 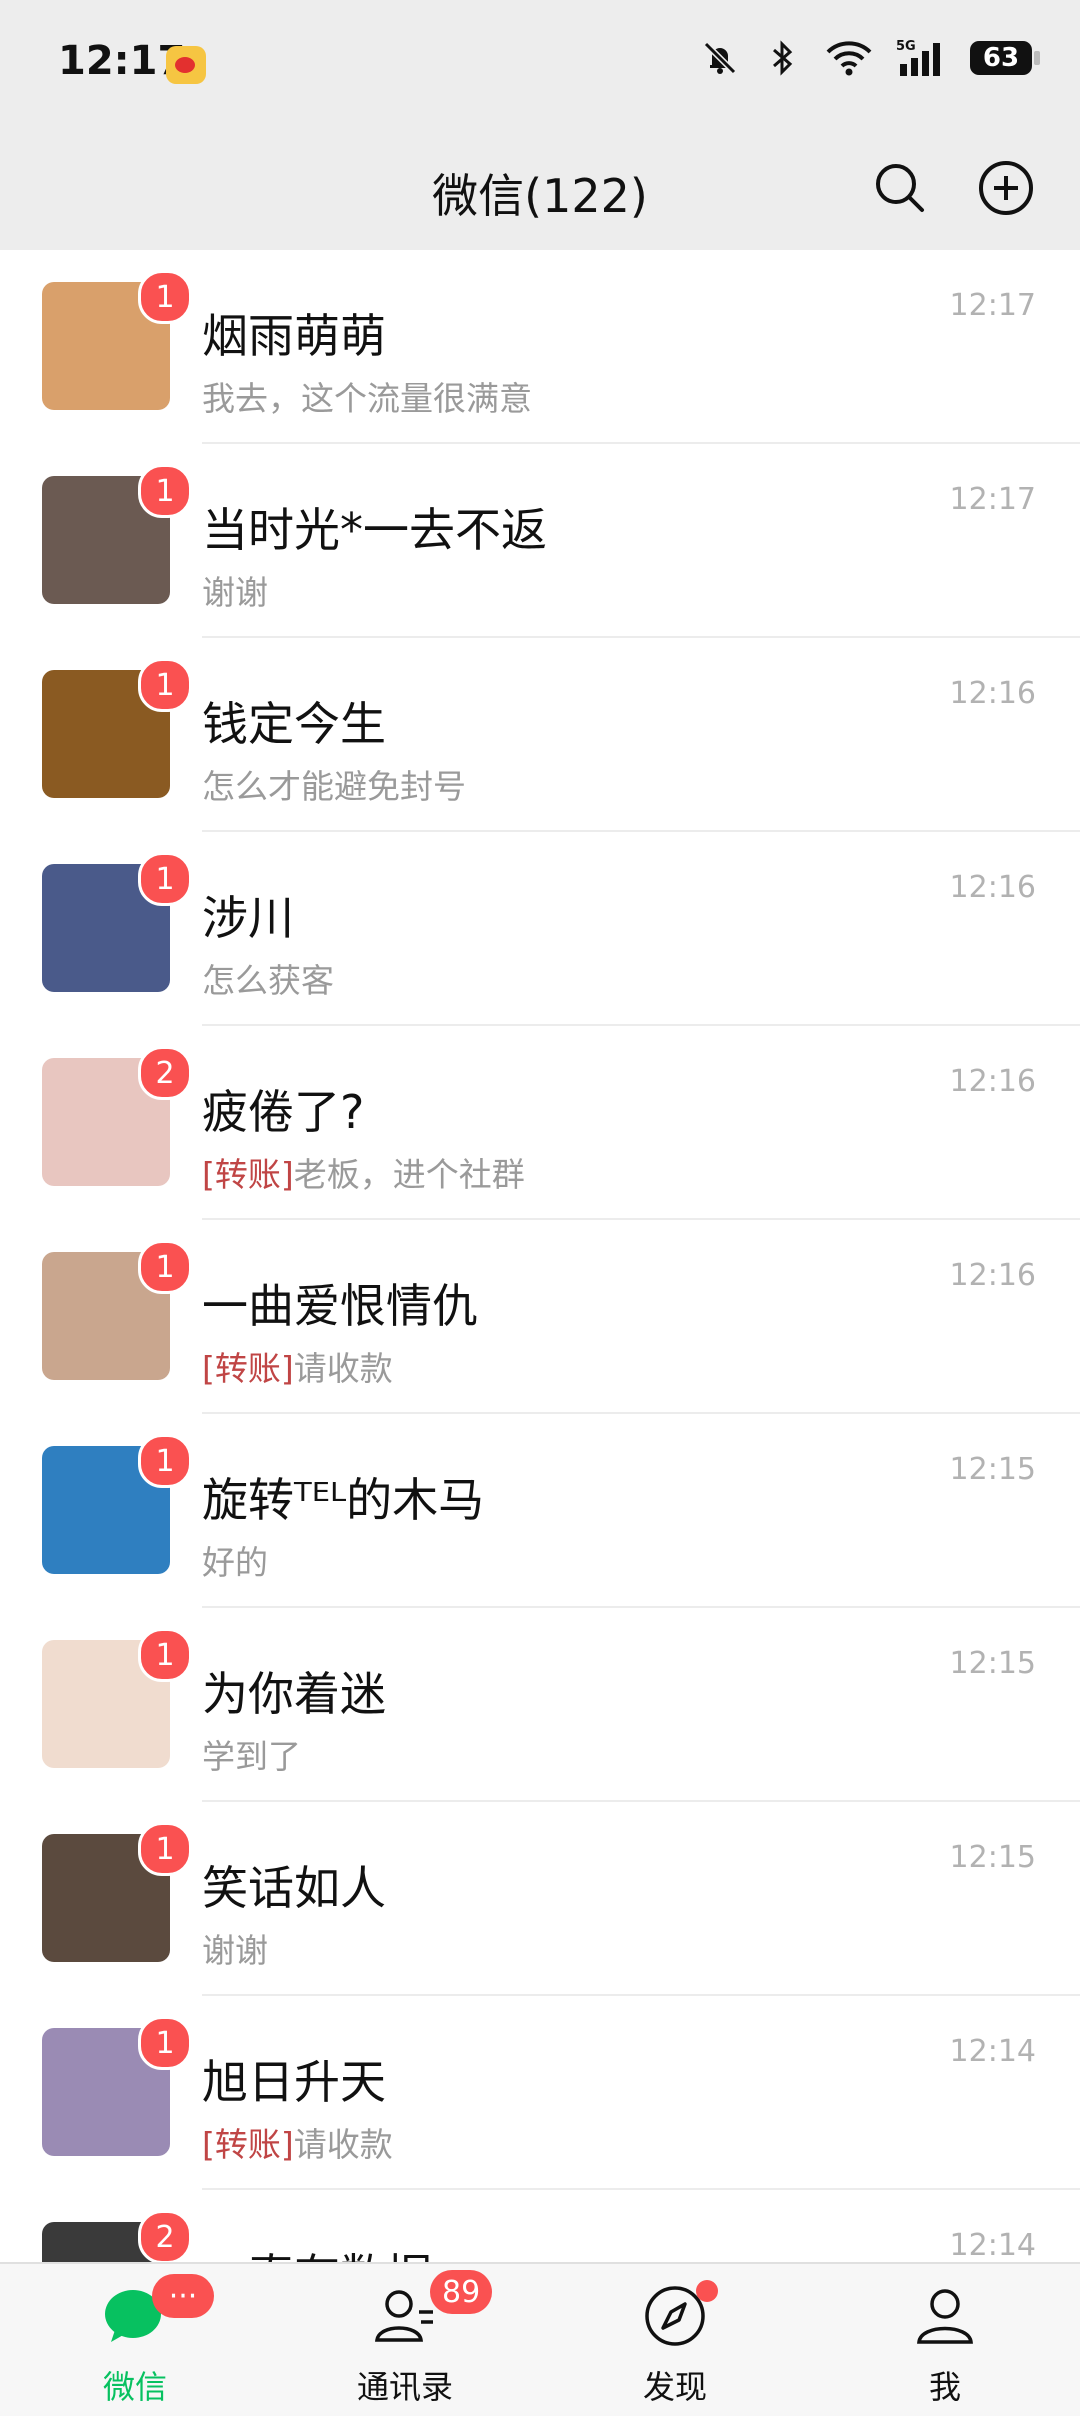 I want to click on tab-label: 我, so click(x=944, y=2387).